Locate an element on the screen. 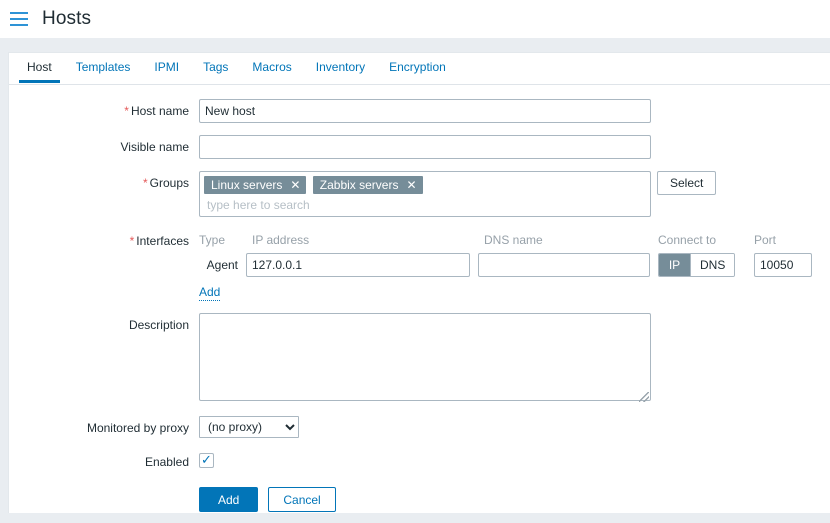 The image size is (830, 523). host-name-label: * Host name is located at coordinates (156, 111).